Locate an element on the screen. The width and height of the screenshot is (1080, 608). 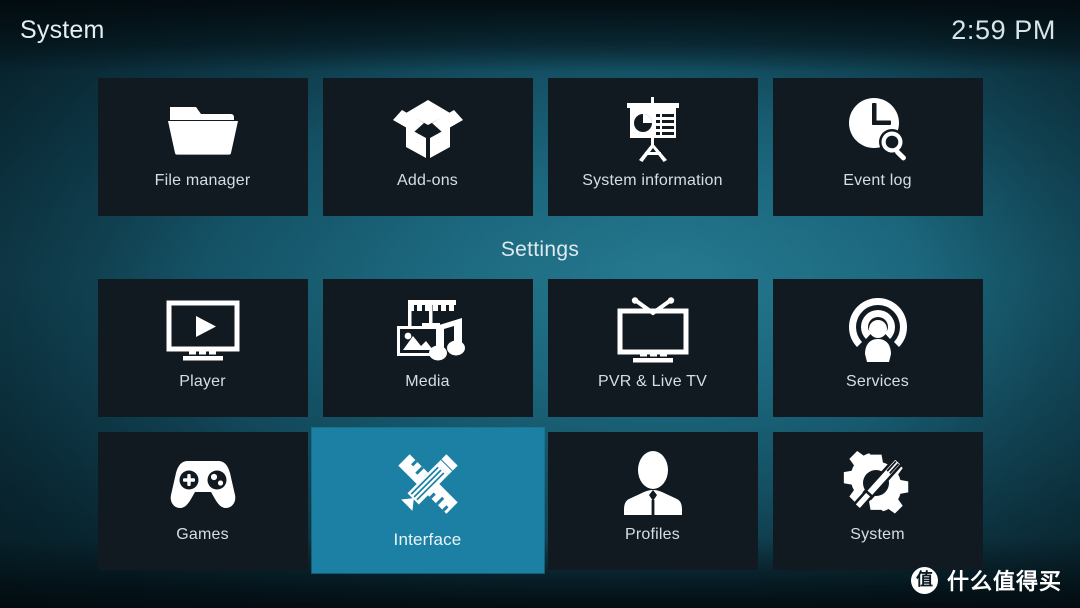
tile-label: Add-ons is located at coordinates (427, 180).